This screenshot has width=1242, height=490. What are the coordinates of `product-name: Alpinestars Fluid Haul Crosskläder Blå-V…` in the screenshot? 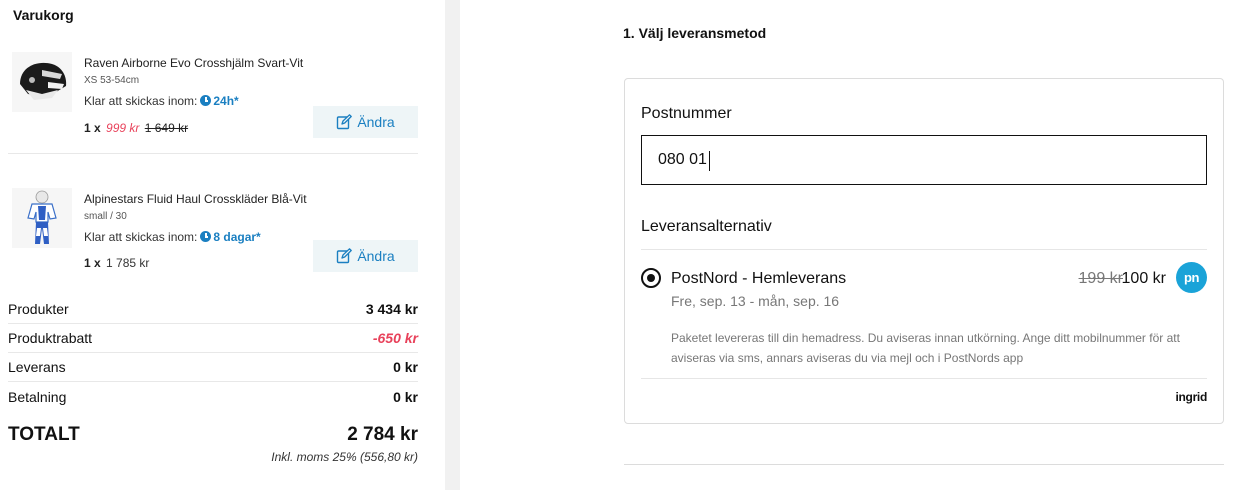 It's located at (195, 199).